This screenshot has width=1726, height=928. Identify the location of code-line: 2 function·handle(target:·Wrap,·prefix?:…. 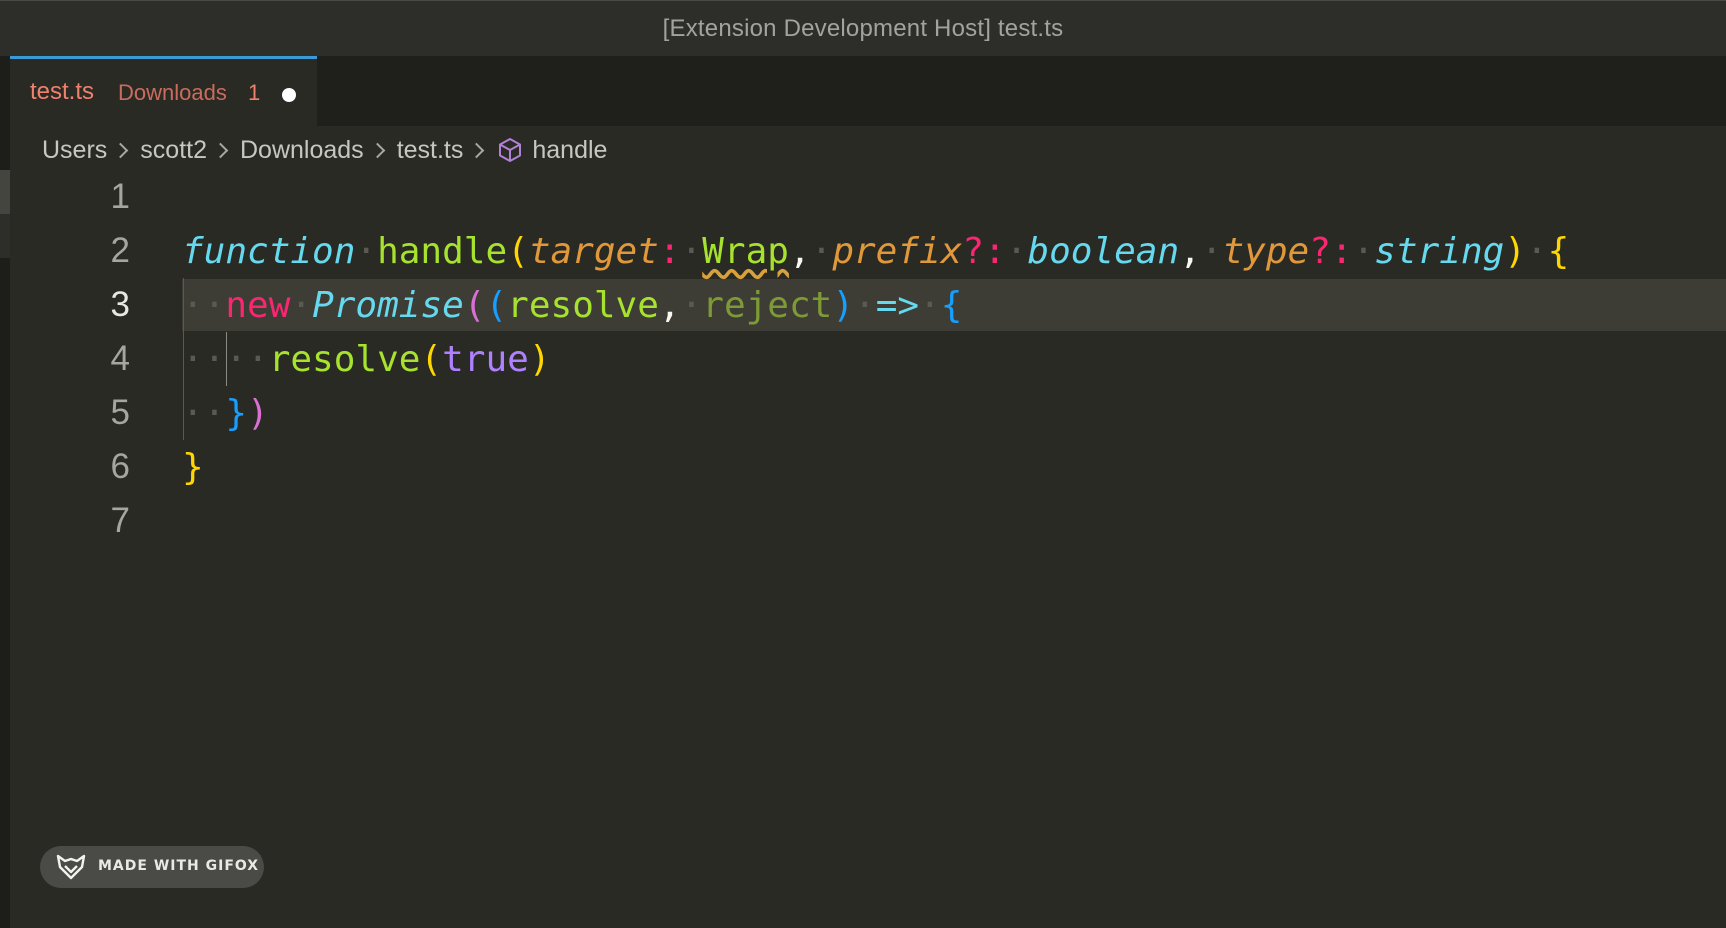
(863, 251).